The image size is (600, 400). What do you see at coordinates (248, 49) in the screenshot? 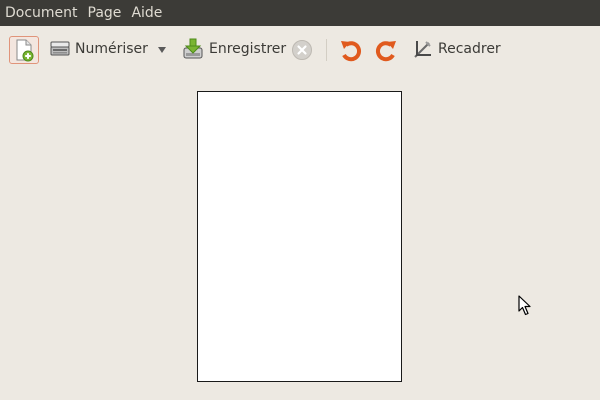
I see `save-label: Enregistrer` at bounding box center [248, 49].